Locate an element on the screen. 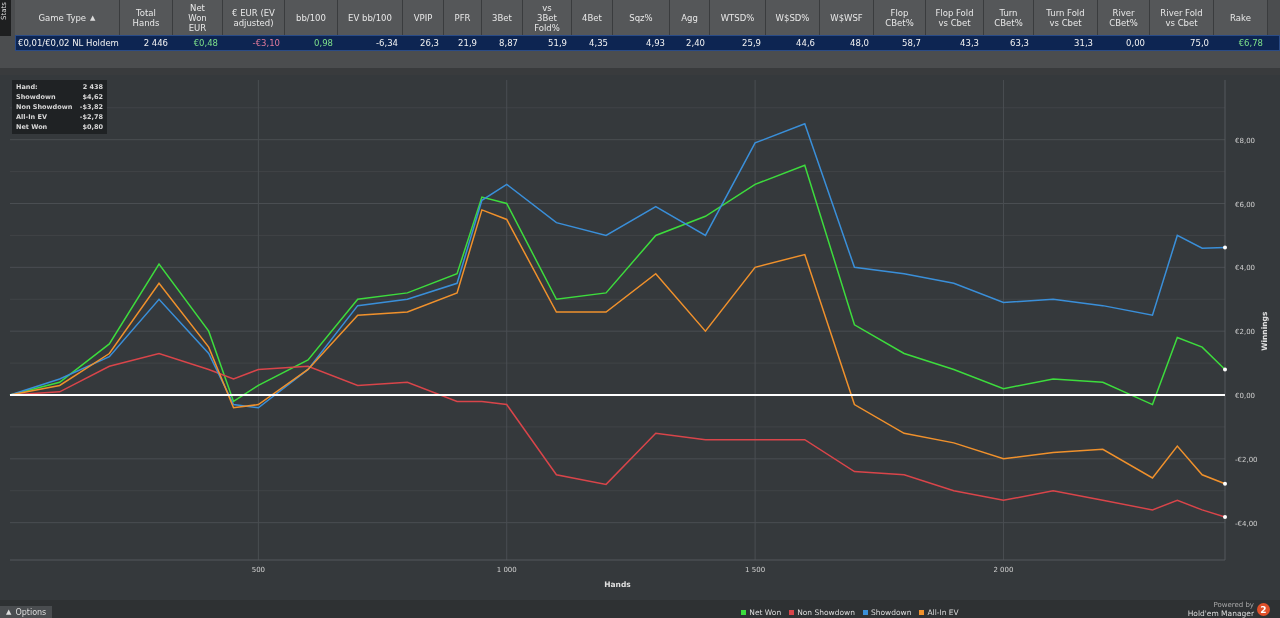 Image resolution: width=1280 pixels, height=618 pixels. table-cell-text: 25,9 is located at coordinates (751, 43).